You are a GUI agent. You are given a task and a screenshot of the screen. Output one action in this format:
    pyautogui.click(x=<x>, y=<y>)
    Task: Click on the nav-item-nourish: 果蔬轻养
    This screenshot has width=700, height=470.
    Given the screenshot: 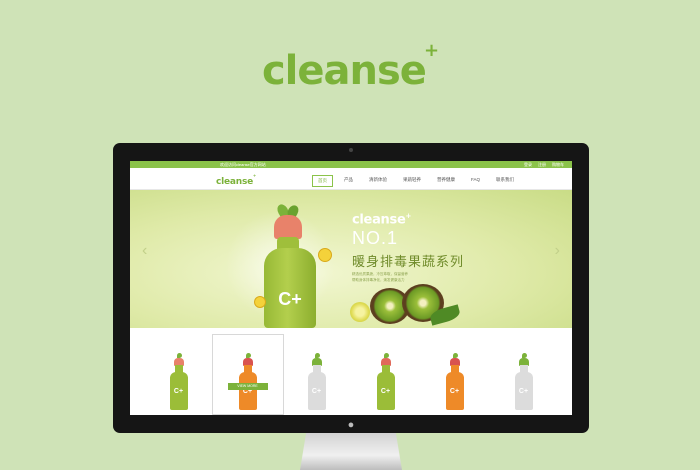 What is the action you would take?
    pyautogui.click(x=412, y=181)
    